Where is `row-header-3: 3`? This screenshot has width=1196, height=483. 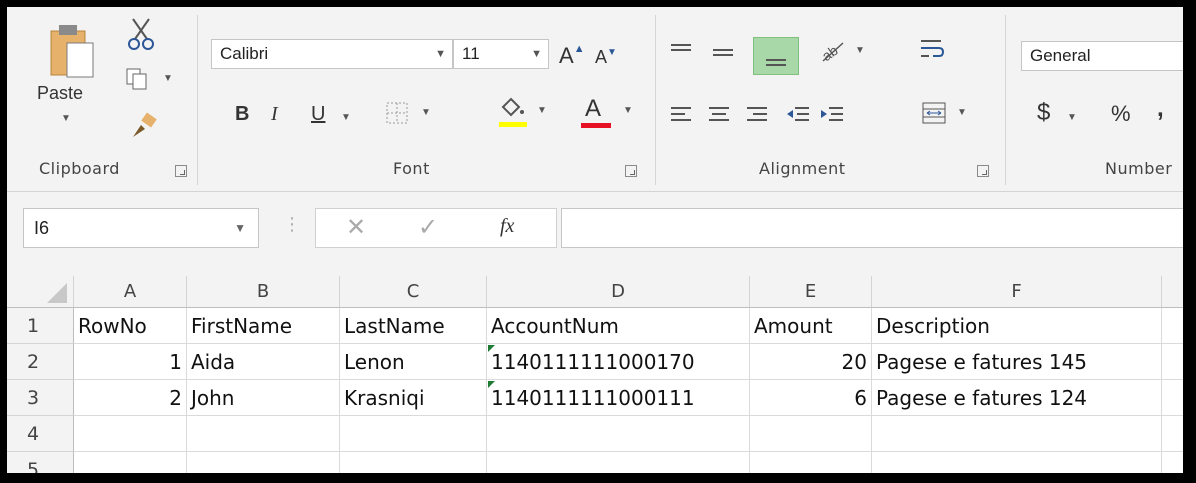 row-header-3: 3 is located at coordinates (40, 398).